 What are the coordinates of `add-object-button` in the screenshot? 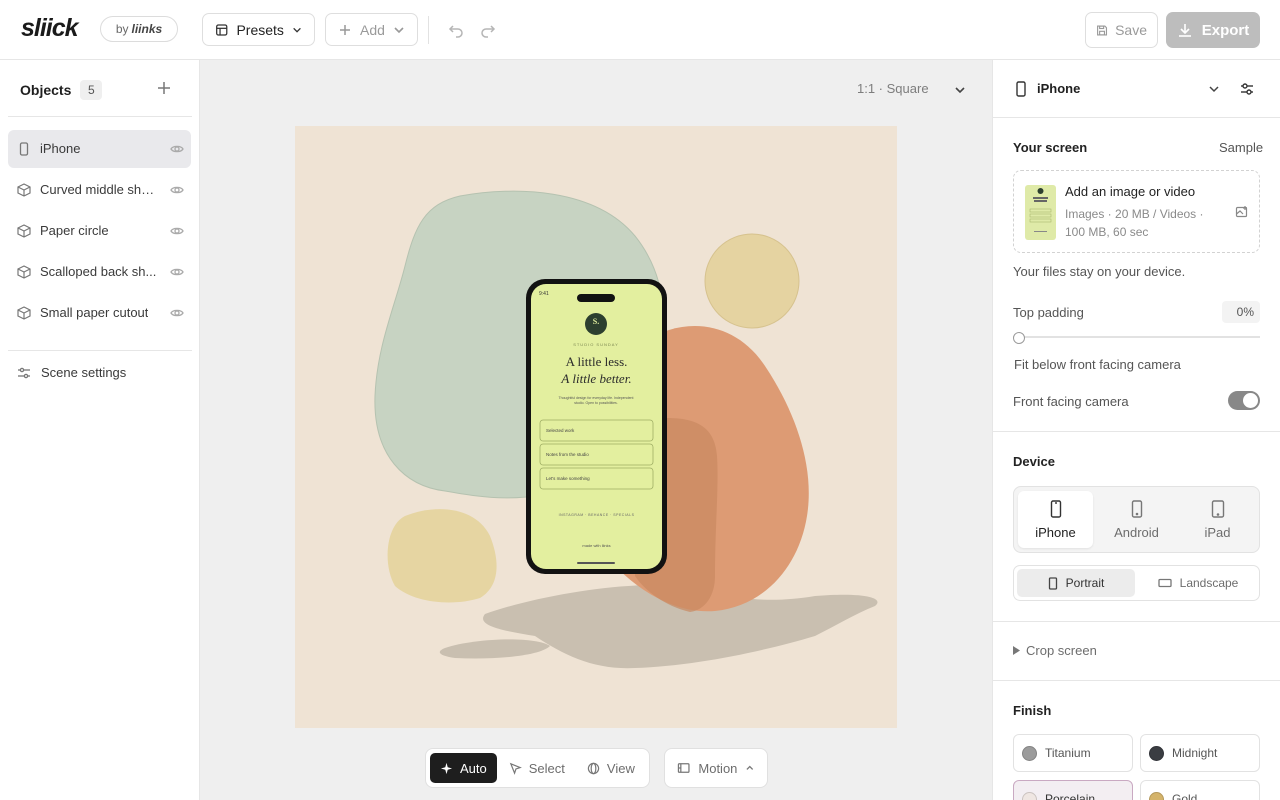 It's located at (164, 89).